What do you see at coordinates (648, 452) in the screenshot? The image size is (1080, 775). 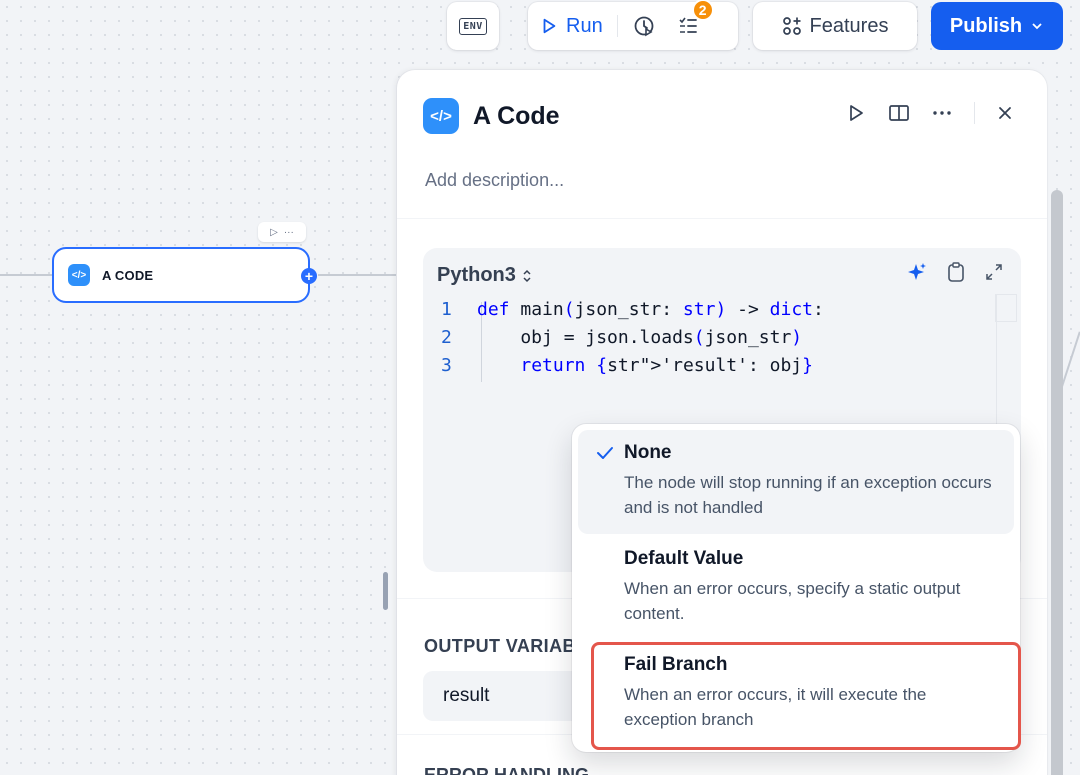 I see `option-title: None` at bounding box center [648, 452].